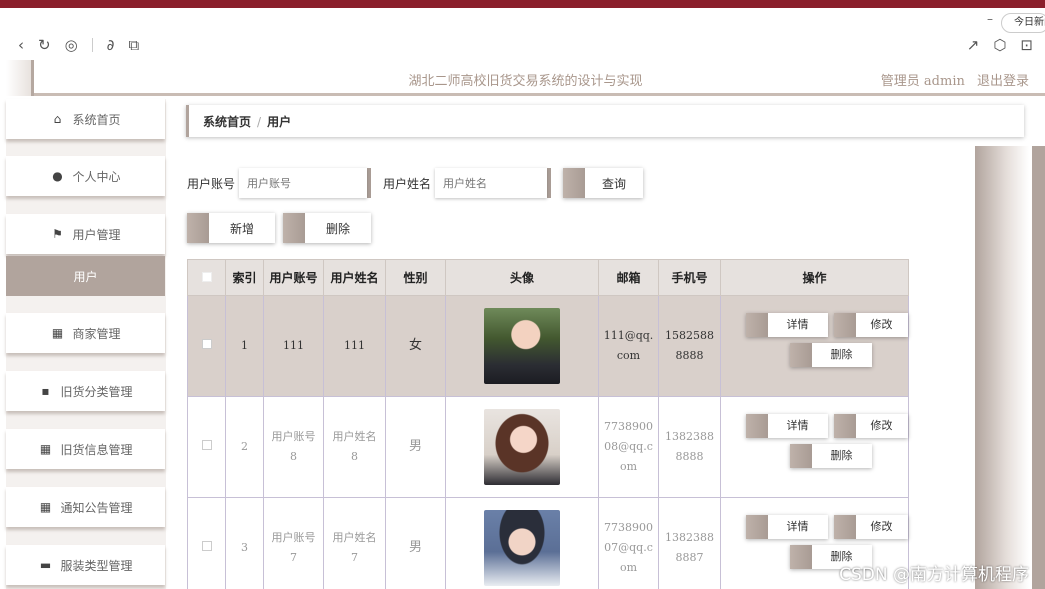 The width and height of the screenshot is (1045, 589). Describe the element at coordinates (973, 45) in the screenshot. I see `share-icon: ↗` at that location.